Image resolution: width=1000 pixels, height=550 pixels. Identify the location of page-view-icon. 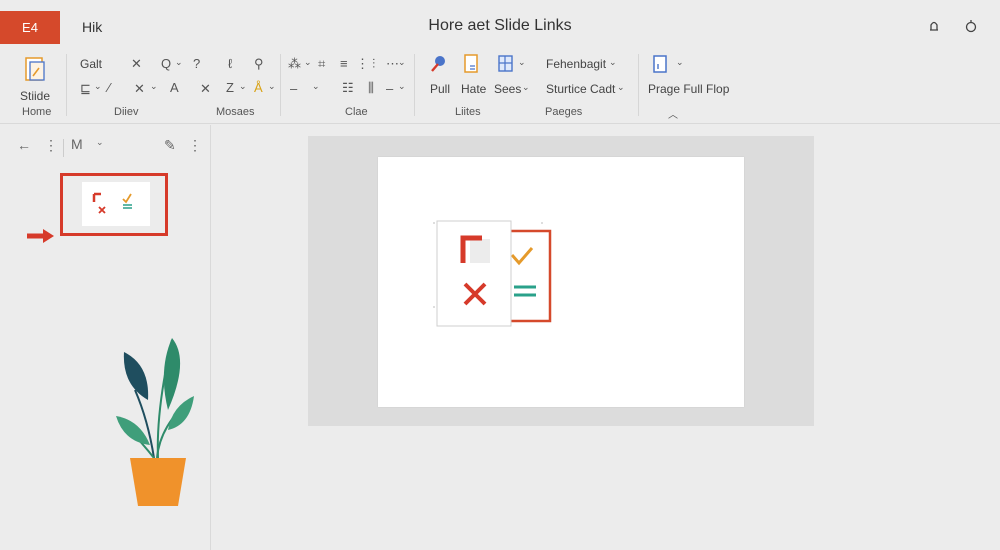
(661, 65).